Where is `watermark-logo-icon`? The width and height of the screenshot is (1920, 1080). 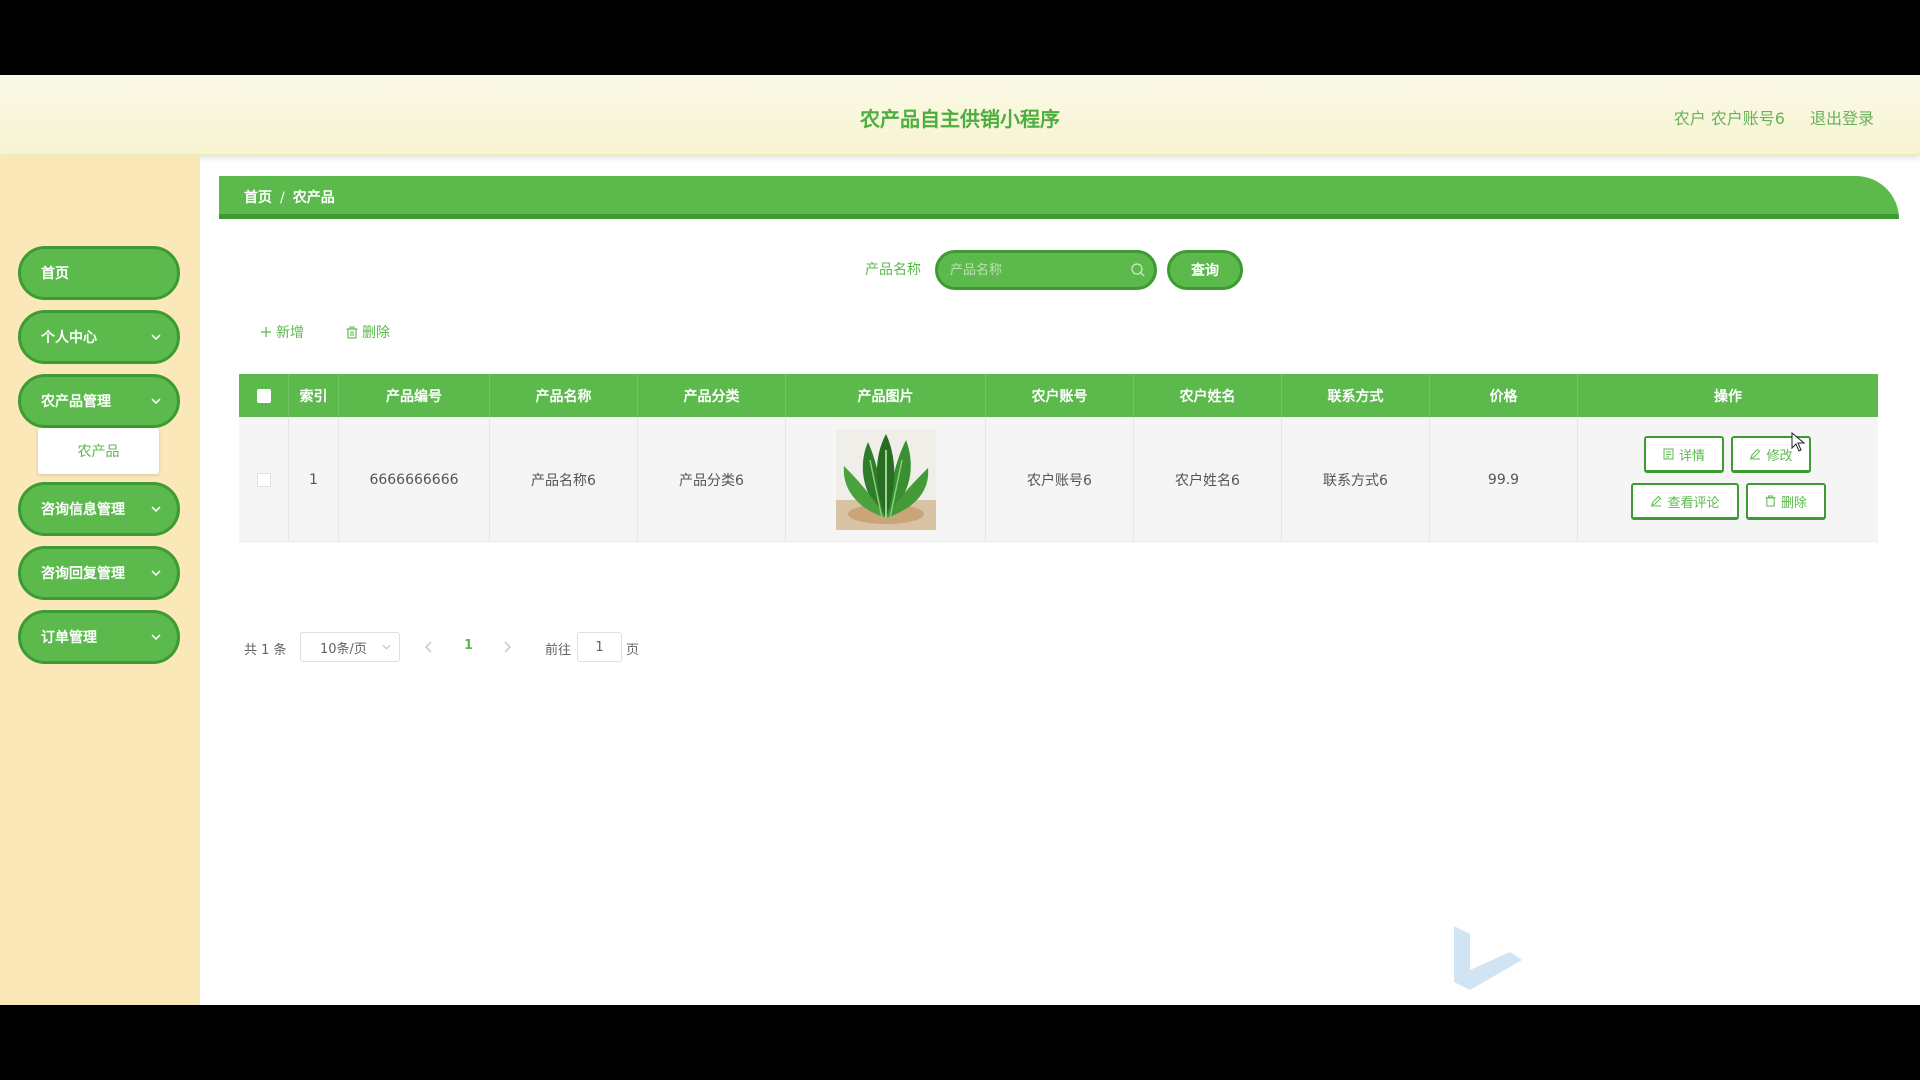
watermark-logo-icon is located at coordinates (1488, 958).